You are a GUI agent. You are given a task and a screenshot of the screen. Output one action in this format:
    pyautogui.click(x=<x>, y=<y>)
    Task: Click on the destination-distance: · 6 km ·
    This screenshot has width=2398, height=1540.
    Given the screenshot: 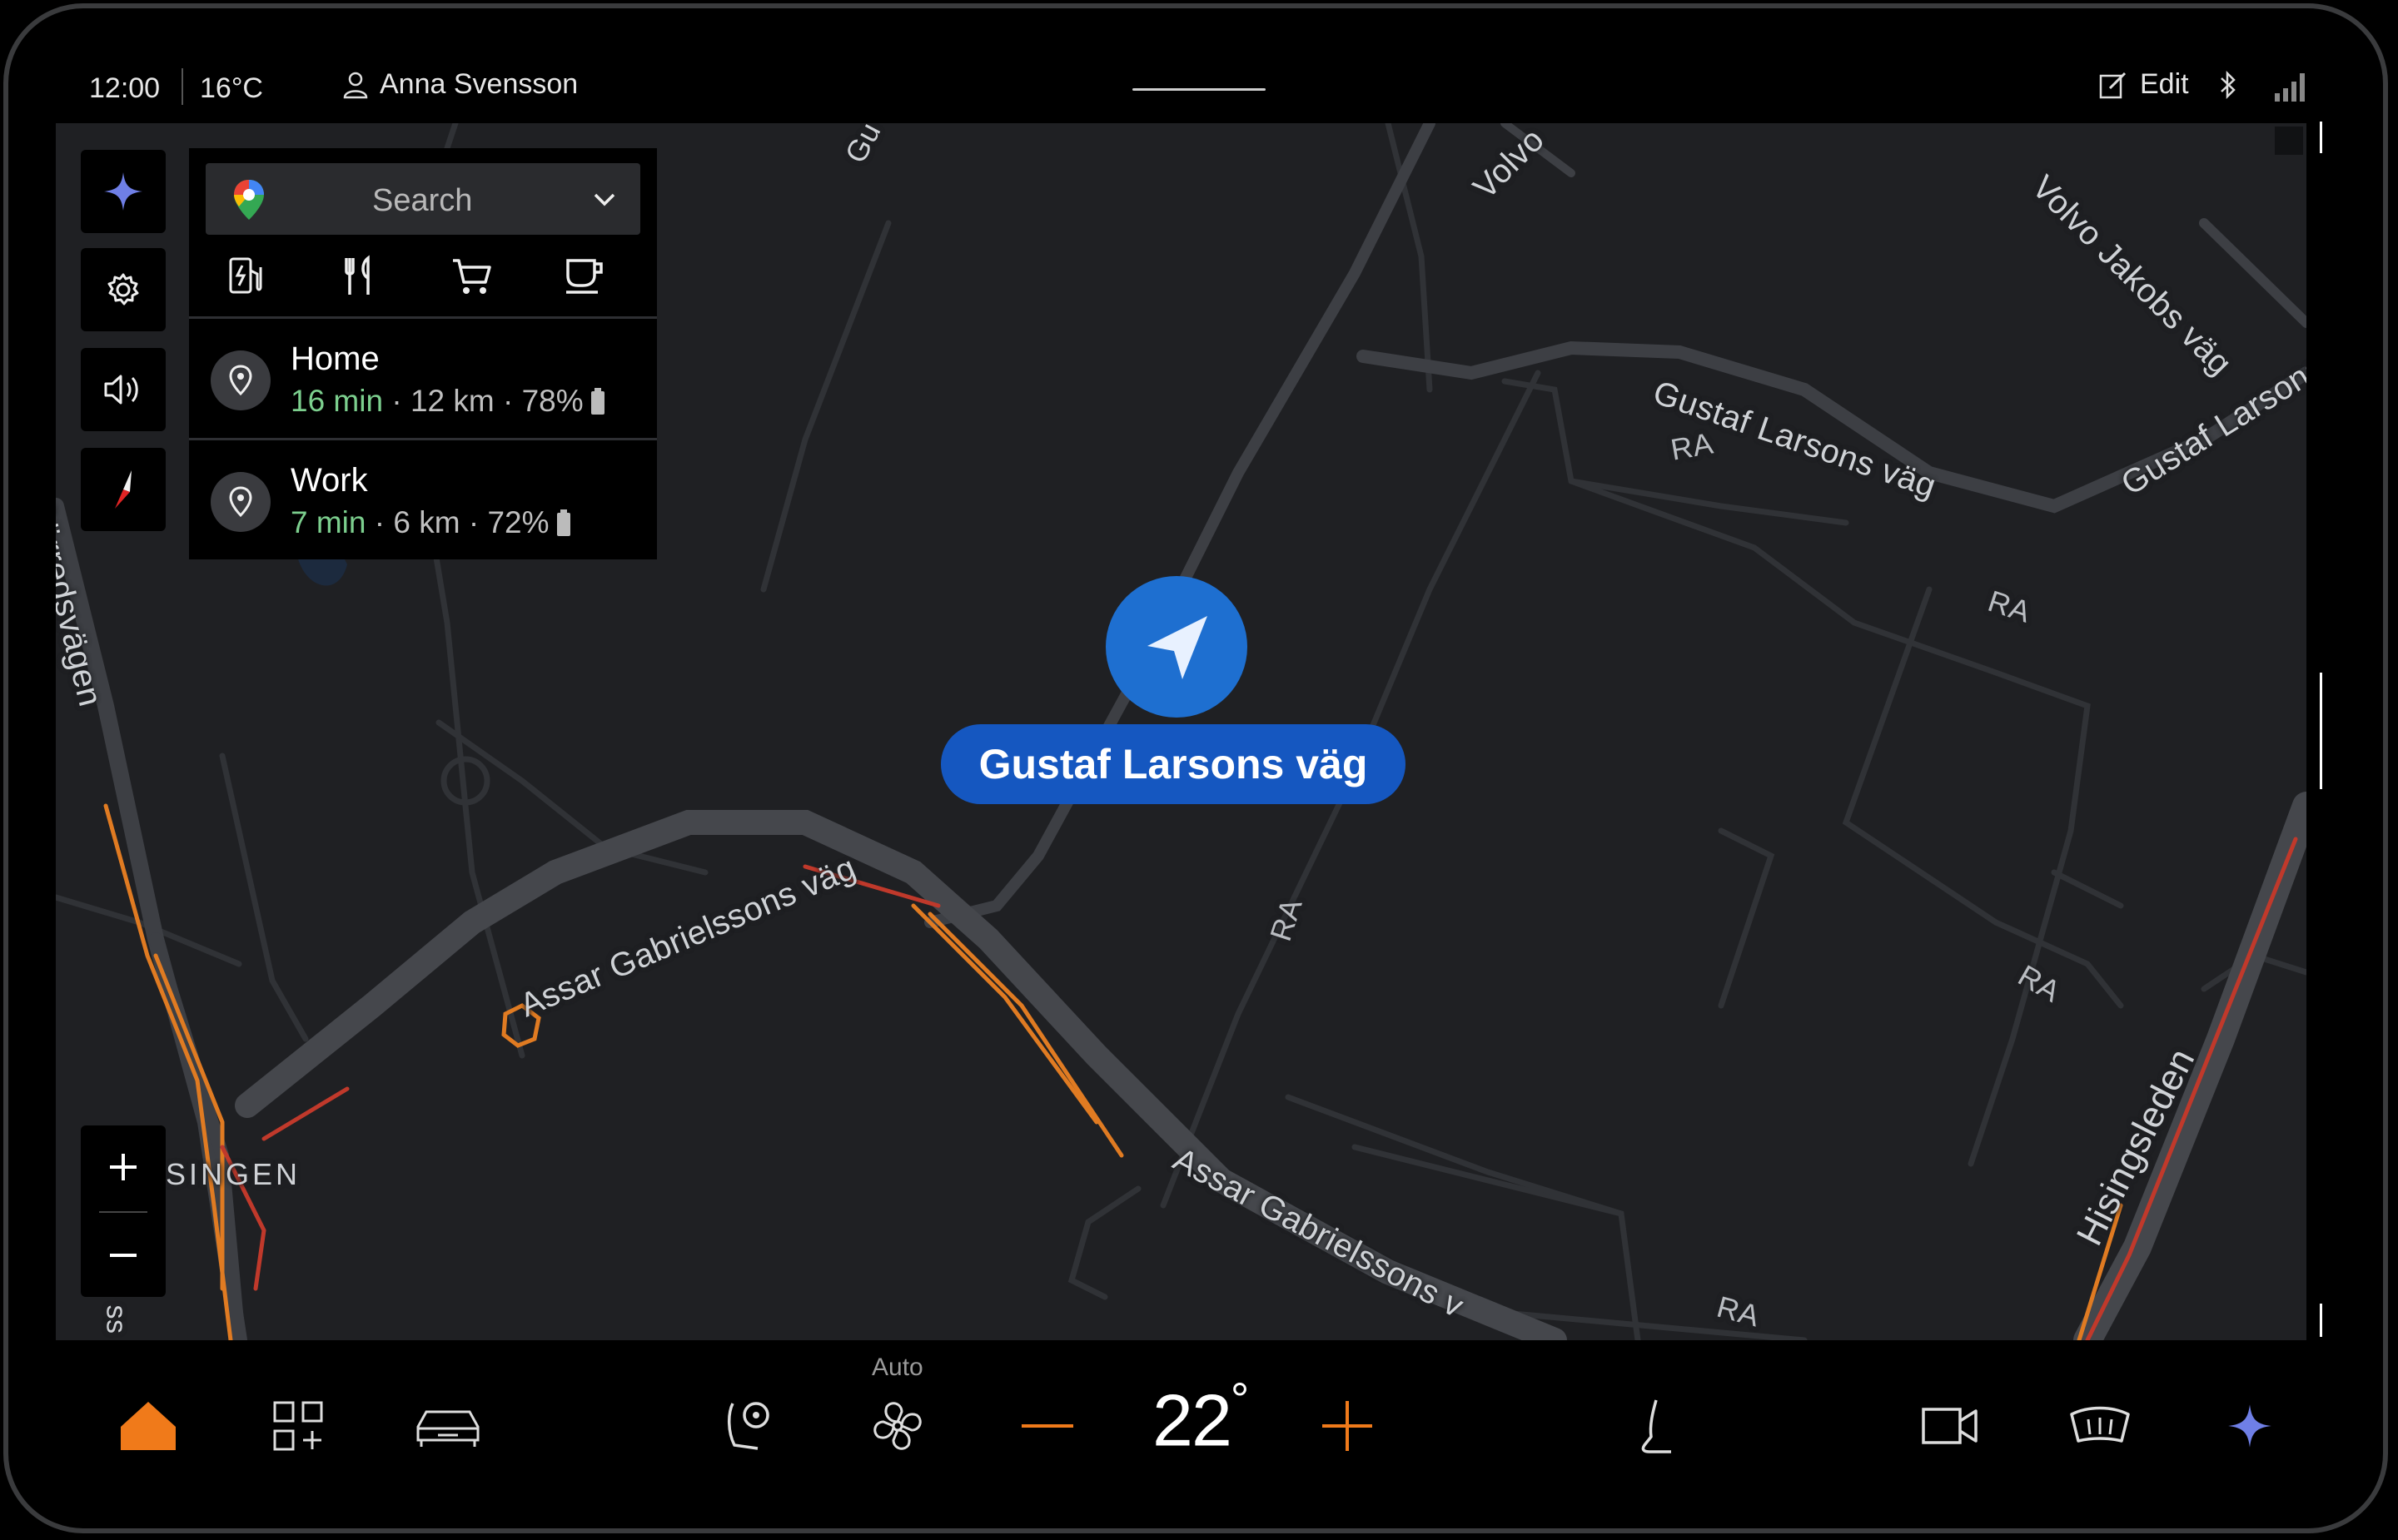 What is the action you would take?
    pyautogui.click(x=427, y=522)
    